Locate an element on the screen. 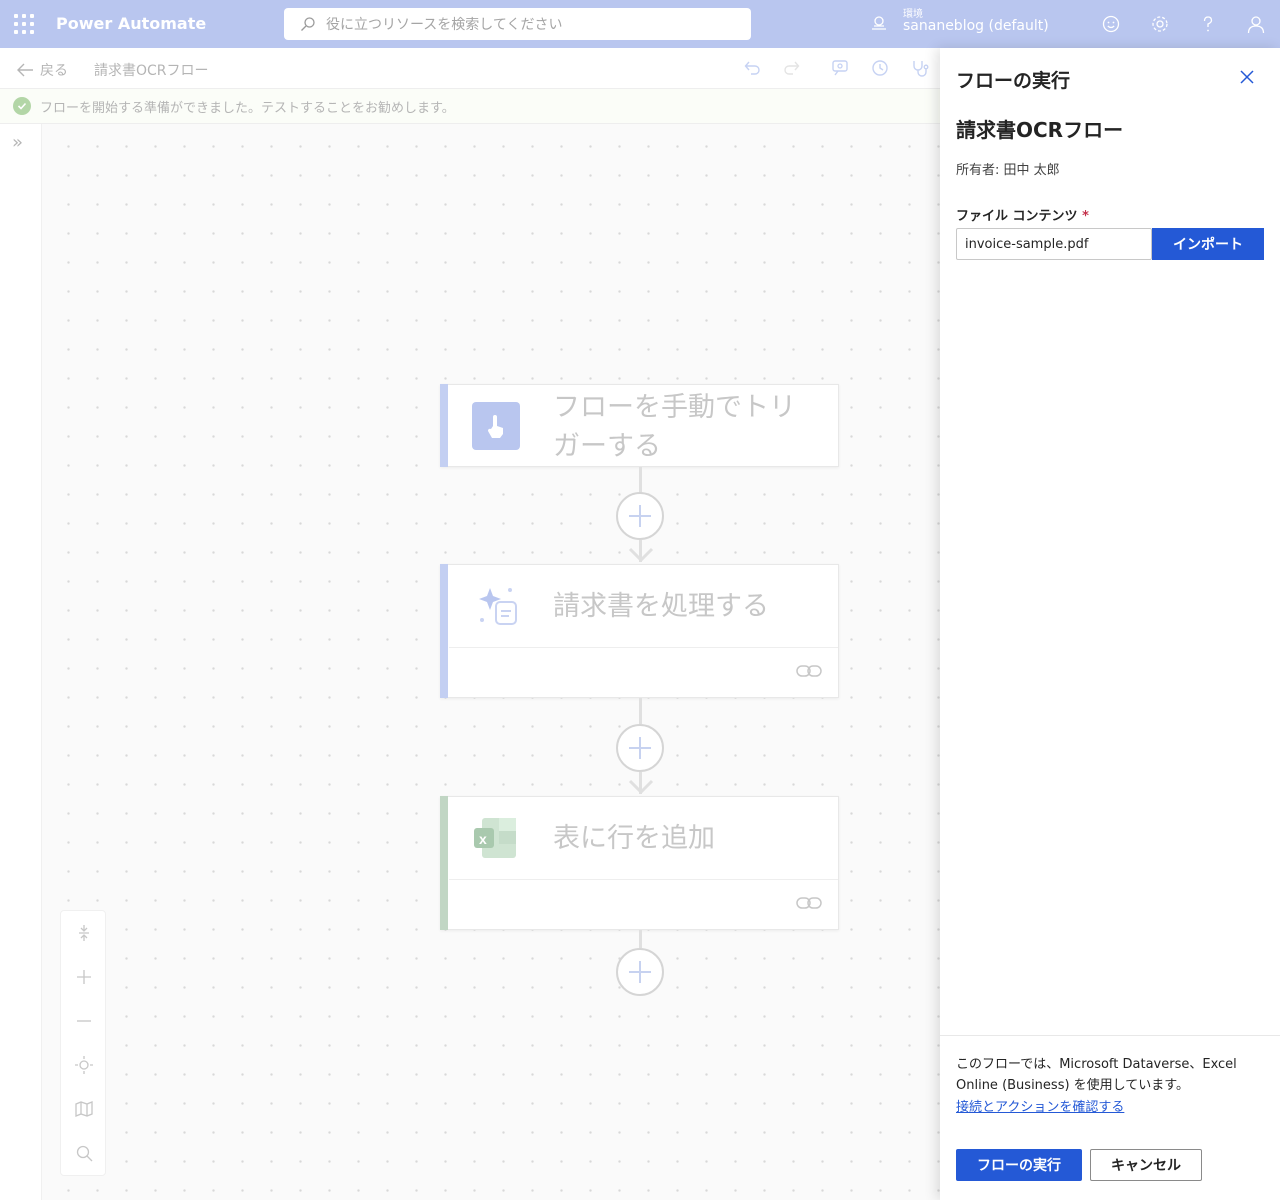  cancel-button: キャンセル is located at coordinates (1146, 1165).